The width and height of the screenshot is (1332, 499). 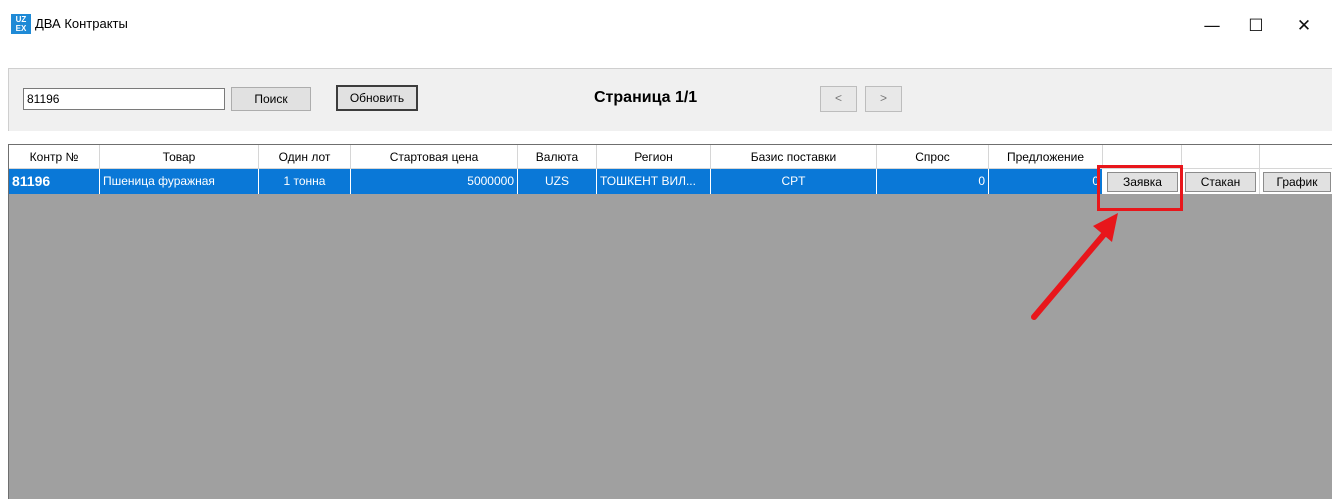 I want to click on prev-page-button: <, so click(x=838, y=99).